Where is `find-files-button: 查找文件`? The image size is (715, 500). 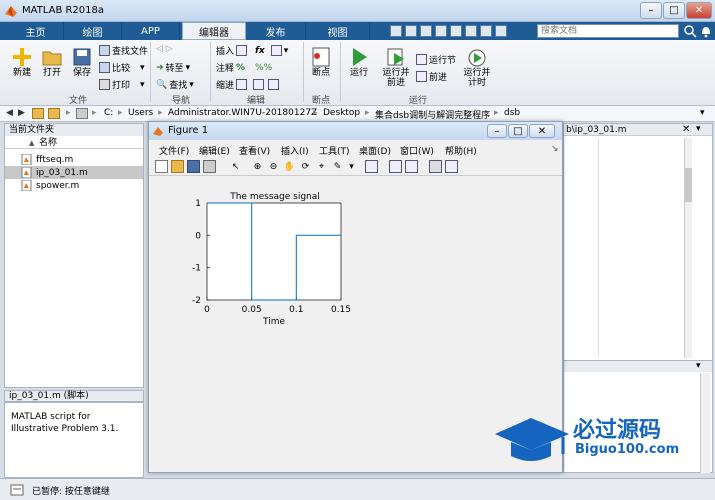
find-files-button: 查找文件 is located at coordinates (123, 50).